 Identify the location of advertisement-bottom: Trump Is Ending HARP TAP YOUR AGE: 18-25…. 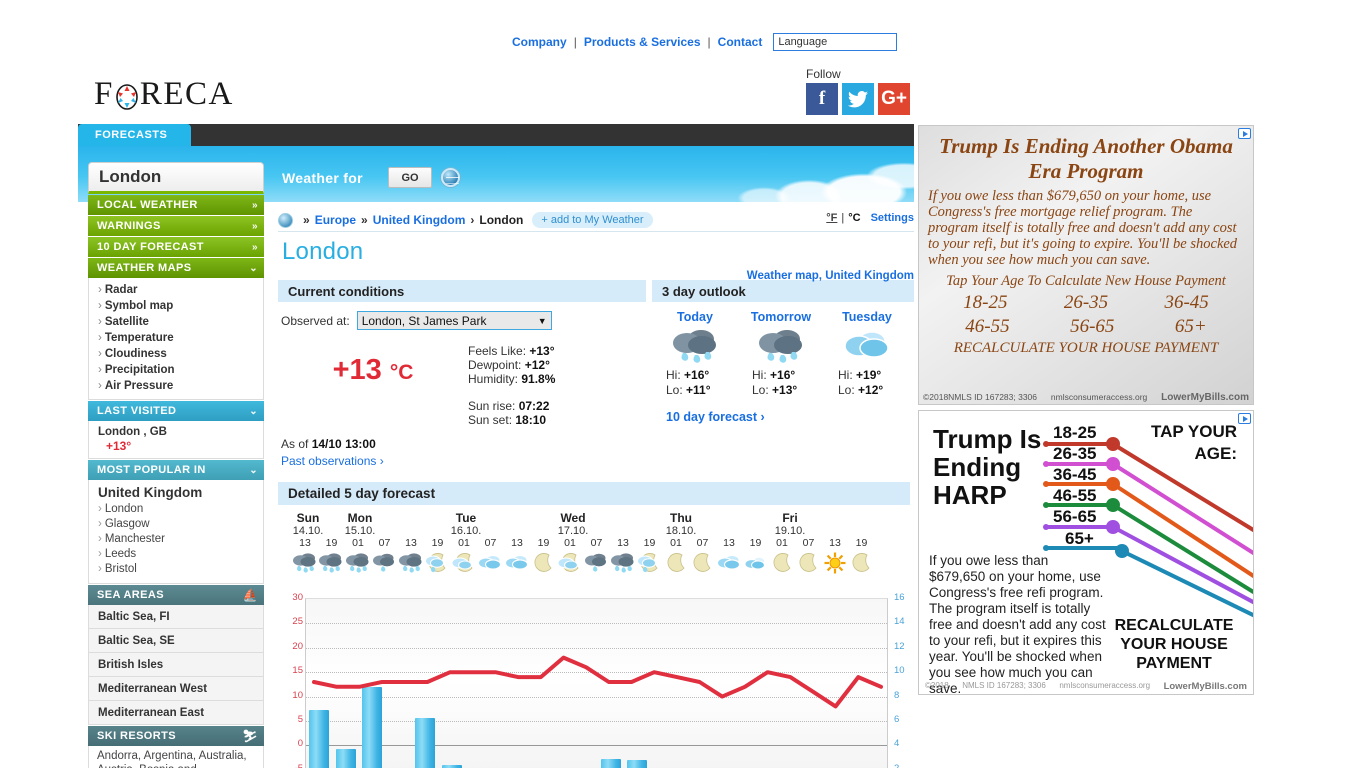
(1086, 552).